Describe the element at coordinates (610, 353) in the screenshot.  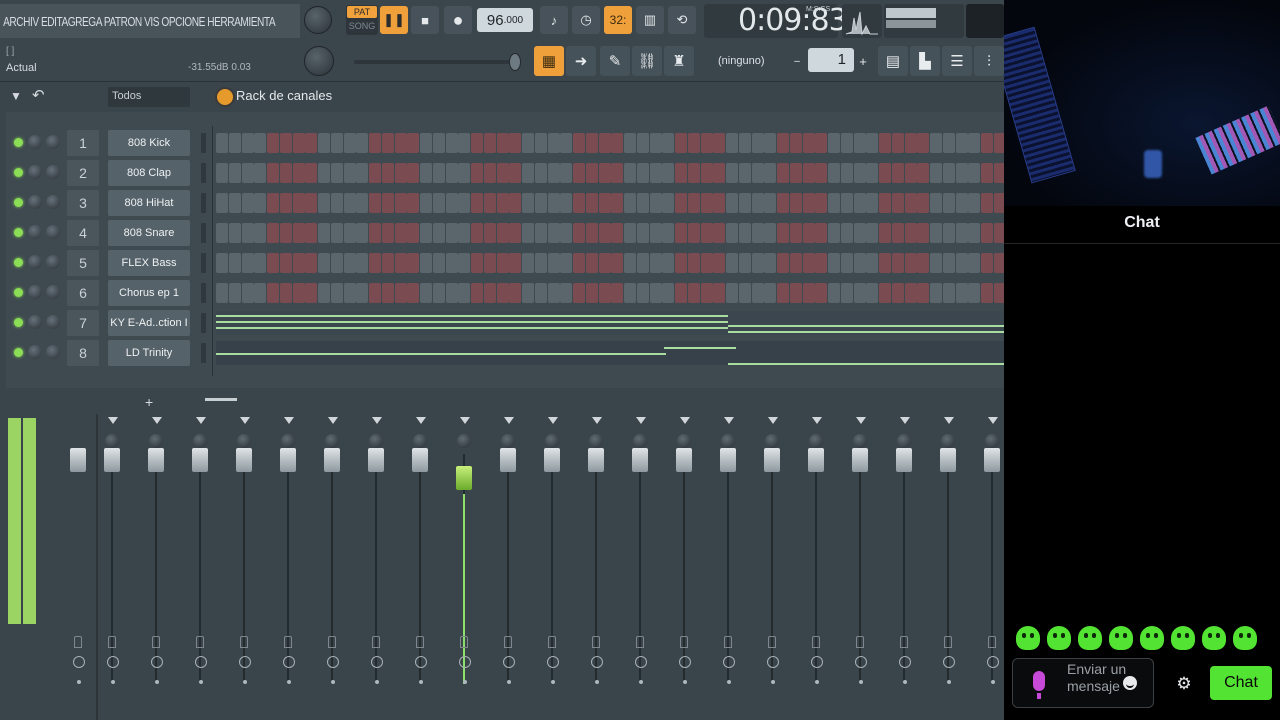
I see `piano-roll-preview` at that location.